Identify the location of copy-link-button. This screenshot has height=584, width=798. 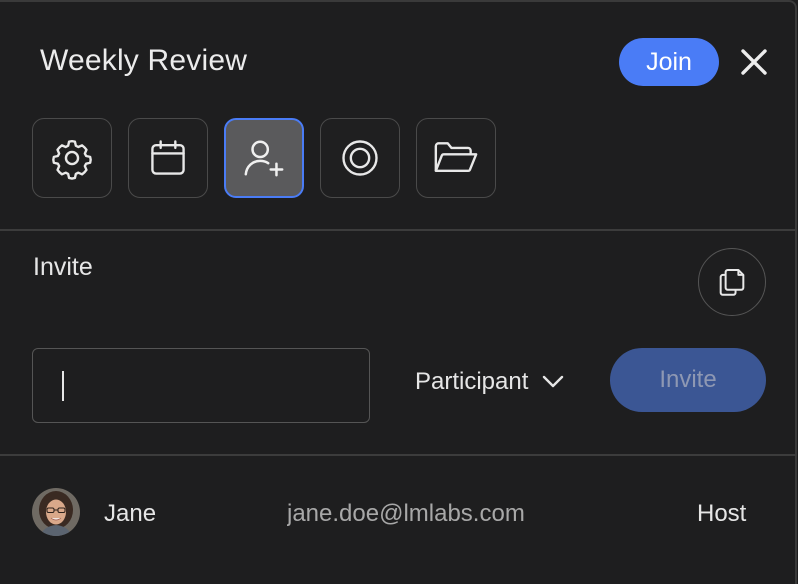
(732, 282).